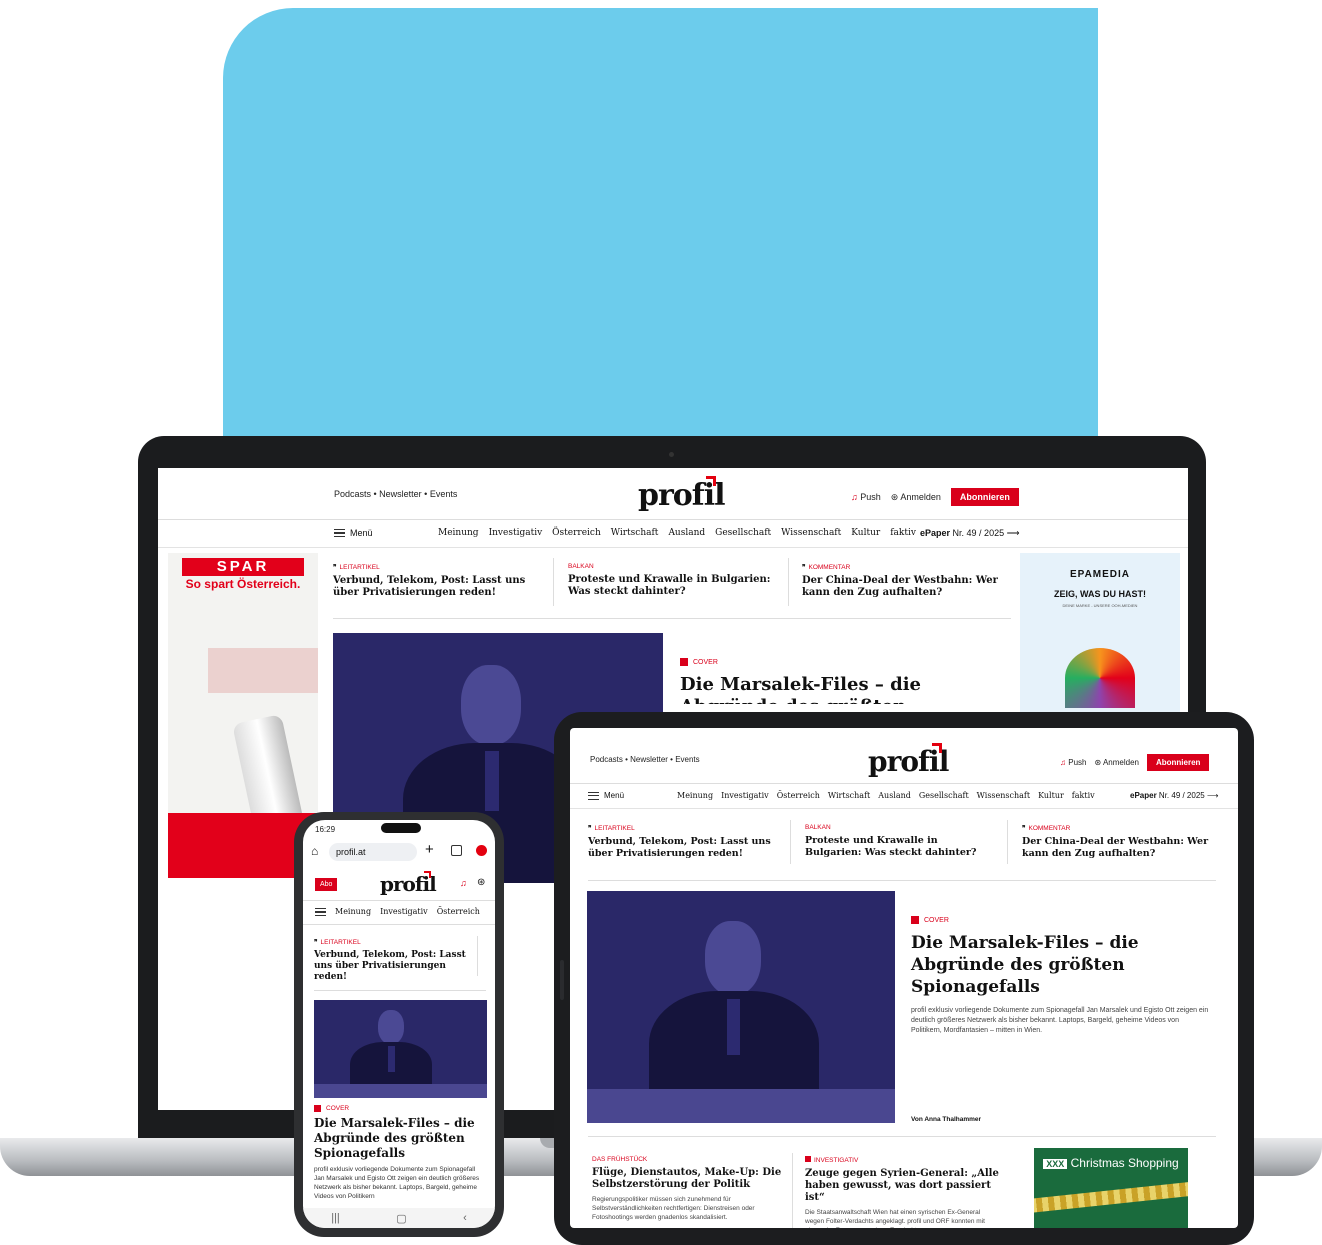 The height and width of the screenshot is (1245, 1322). What do you see at coordinates (243, 567) in the screenshot?
I see `spar-logo: SPAR` at bounding box center [243, 567].